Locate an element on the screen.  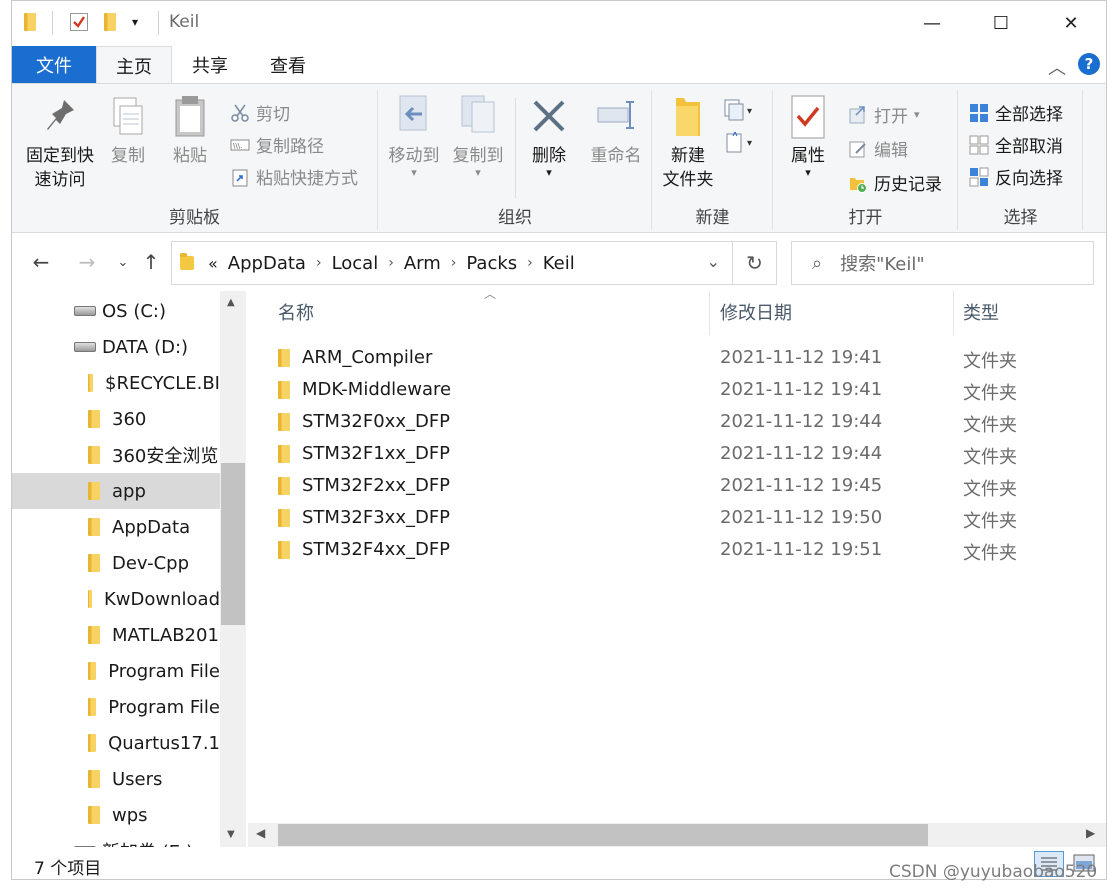
tree-item: 新加卷 (E:) is located at coordinates (116, 840).